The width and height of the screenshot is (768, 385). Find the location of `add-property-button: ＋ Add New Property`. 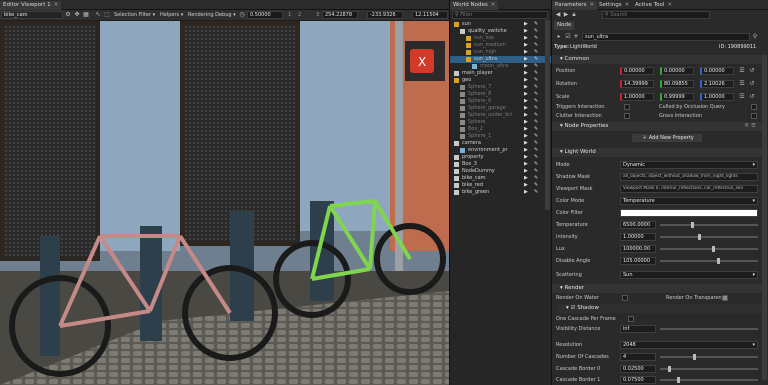

add-property-button: ＋ Add New Property is located at coordinates (667, 138).